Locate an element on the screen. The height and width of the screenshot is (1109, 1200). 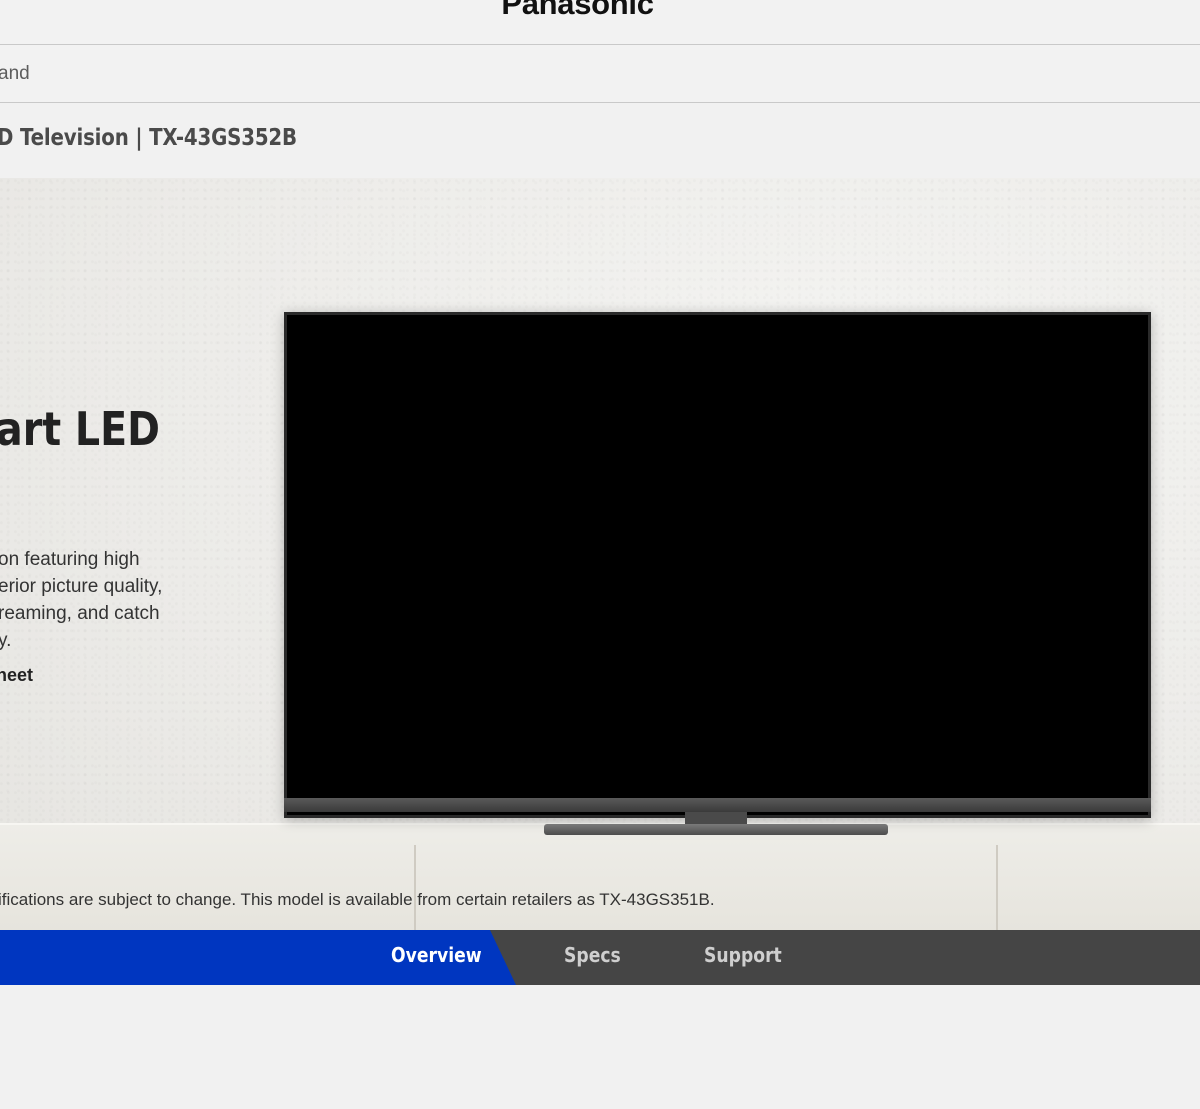
tv-stand-shelf is located at coordinates (600, 876).